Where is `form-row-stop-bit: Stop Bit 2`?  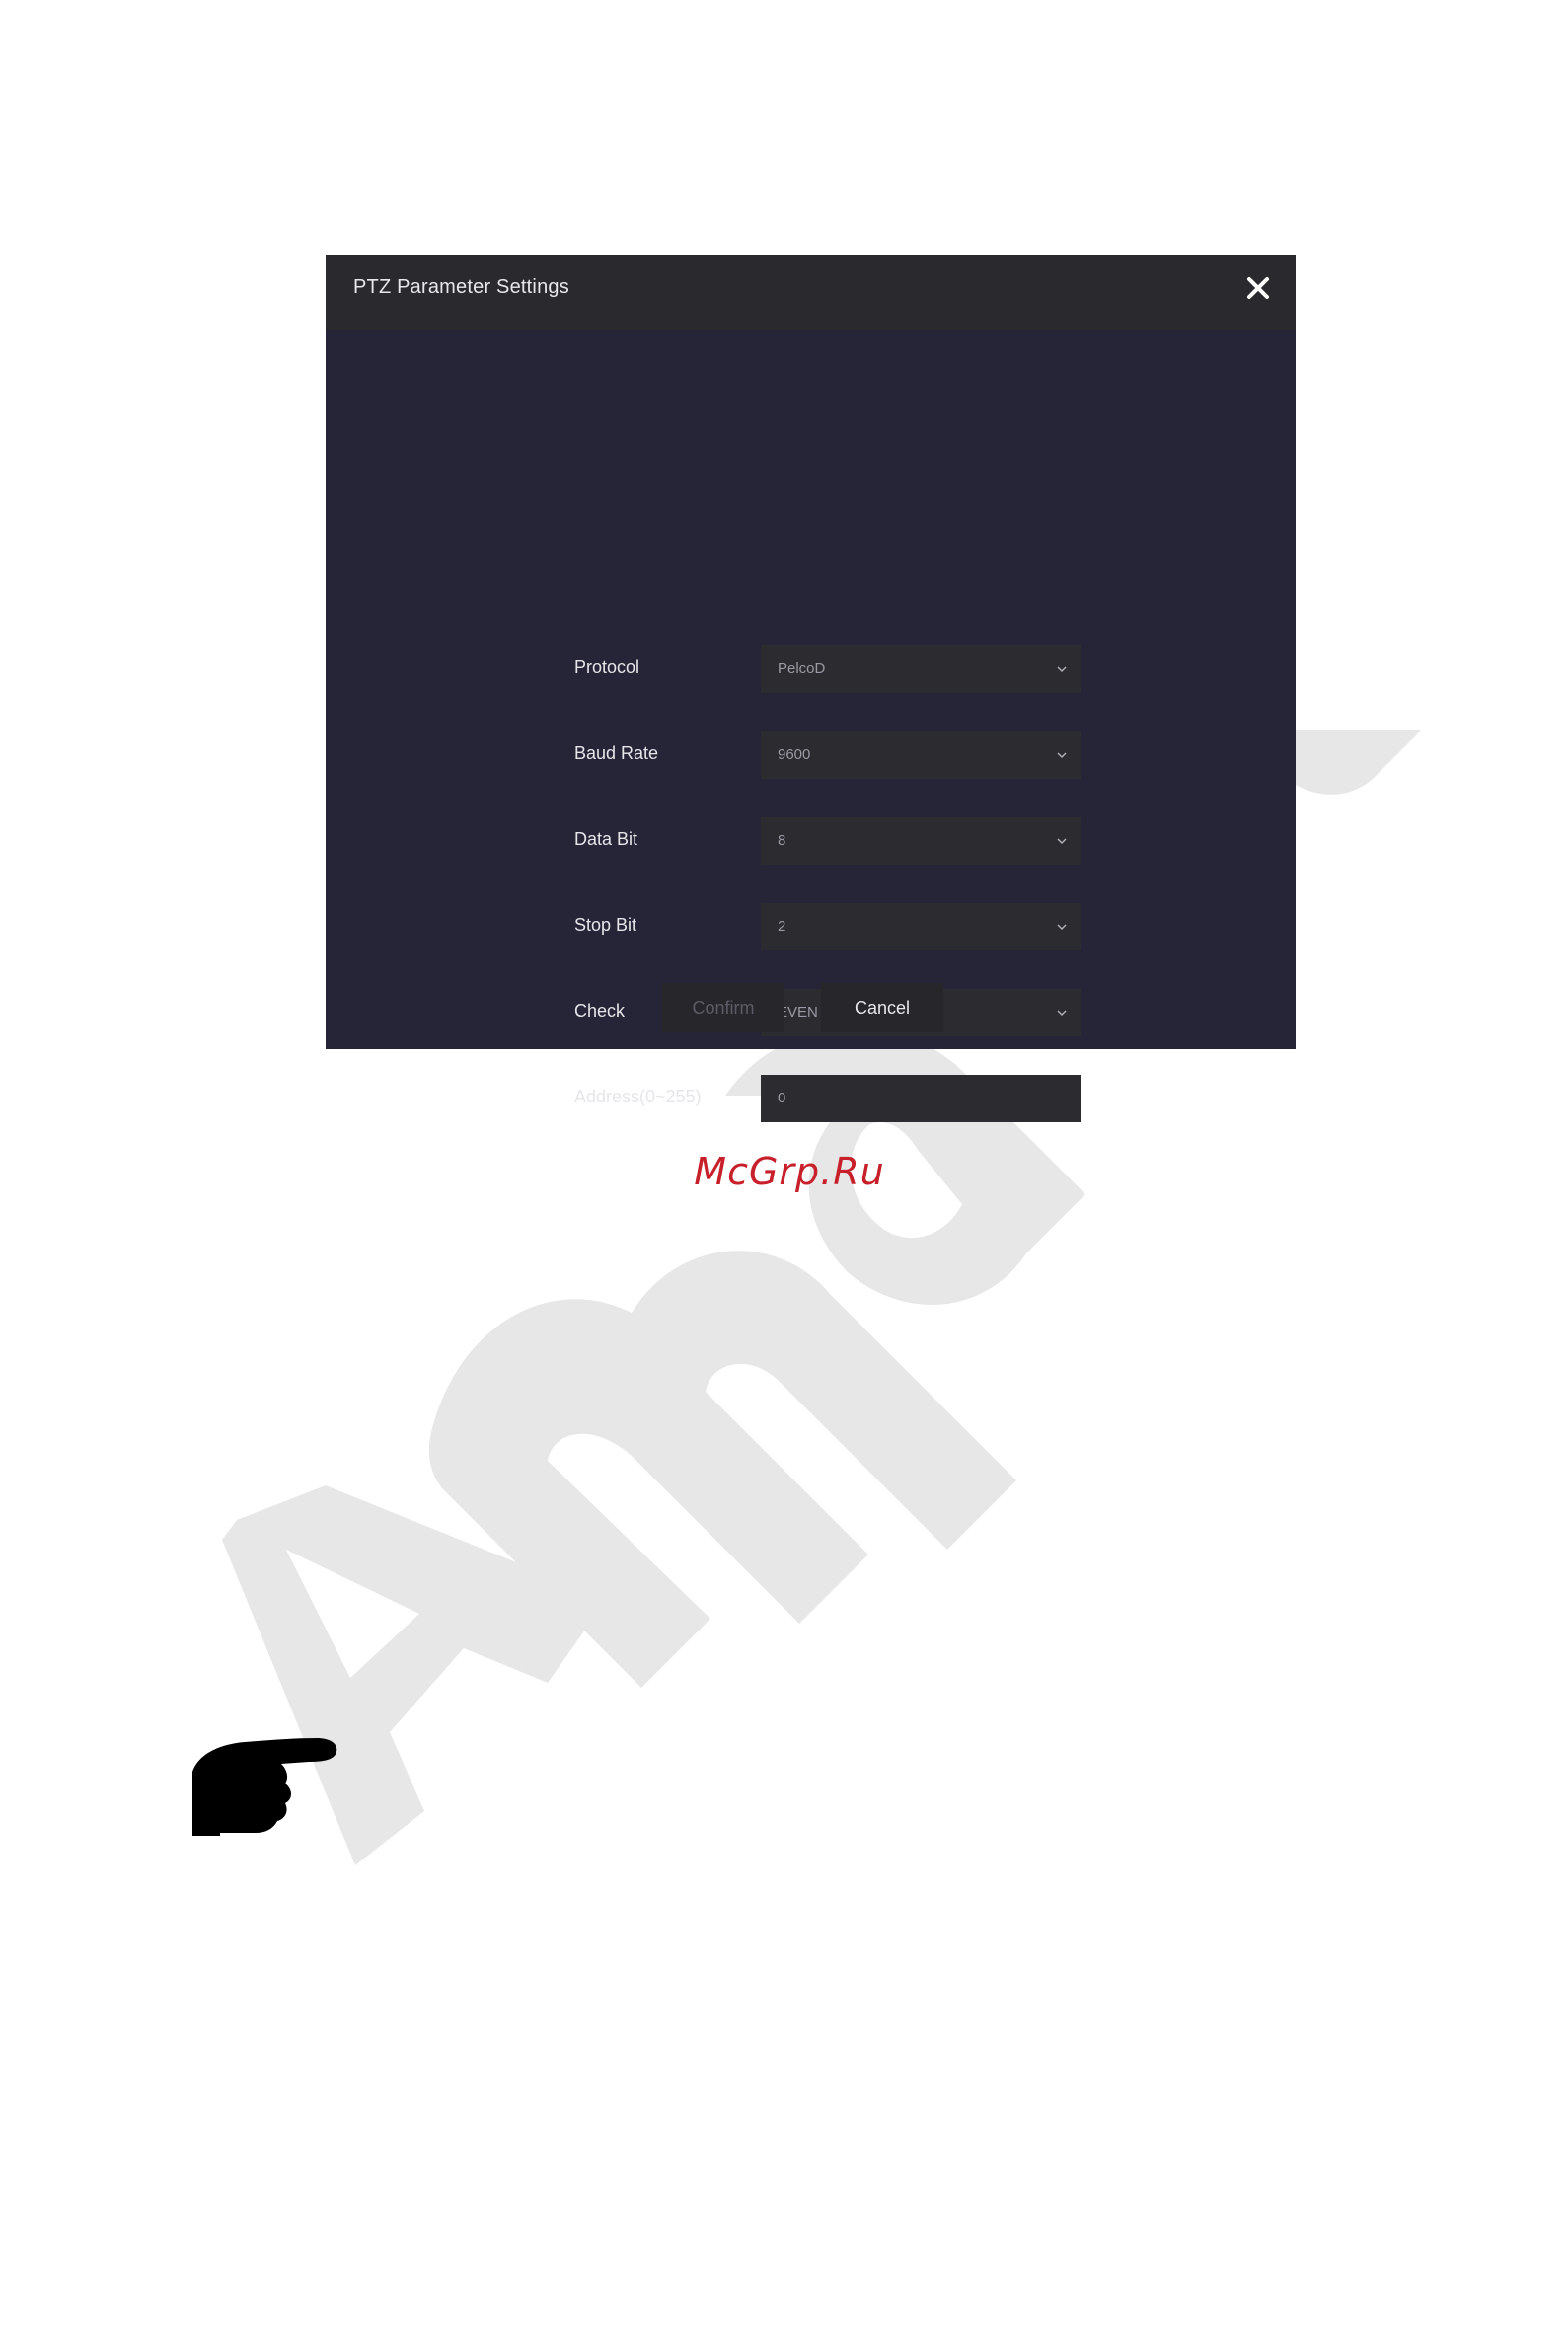
form-row-stop-bit: Stop Bit 2 is located at coordinates (811, 926).